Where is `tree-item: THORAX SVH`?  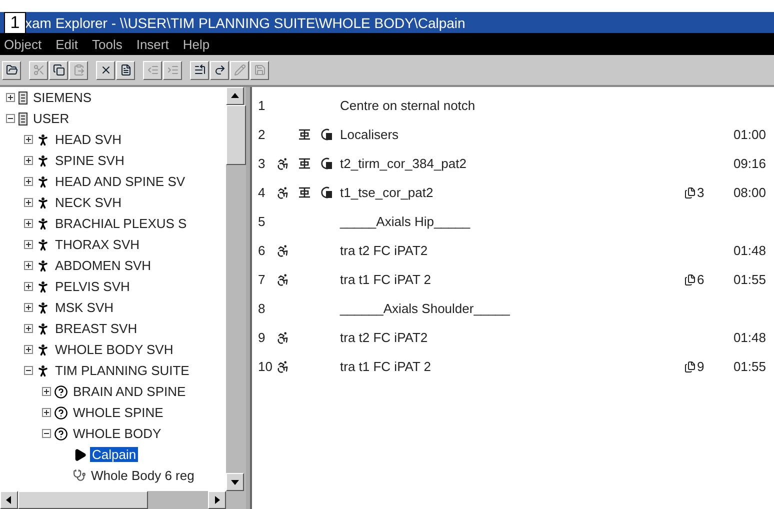
tree-item: THORAX SVH is located at coordinates (97, 244).